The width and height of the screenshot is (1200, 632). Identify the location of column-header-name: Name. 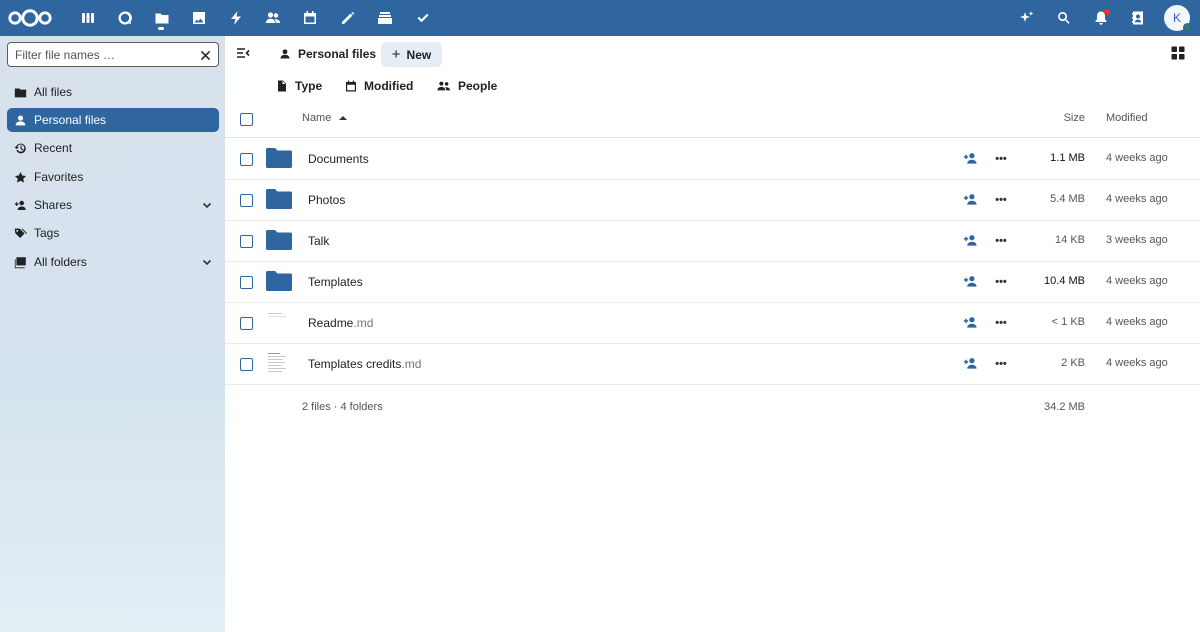
(325, 118).